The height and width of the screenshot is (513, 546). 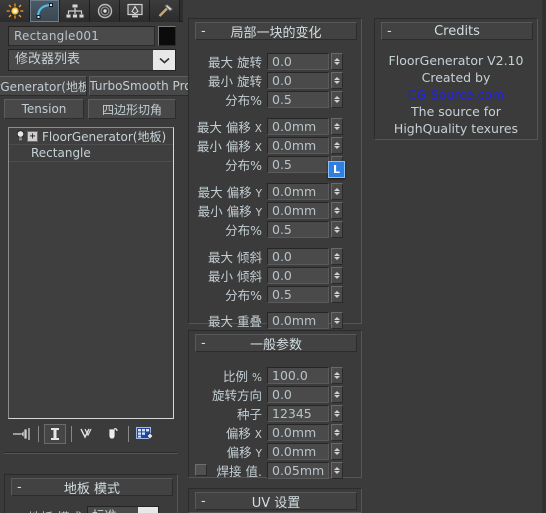 What do you see at coordinates (544, 256) in the screenshot?
I see `panel-scrollbar` at bounding box center [544, 256].